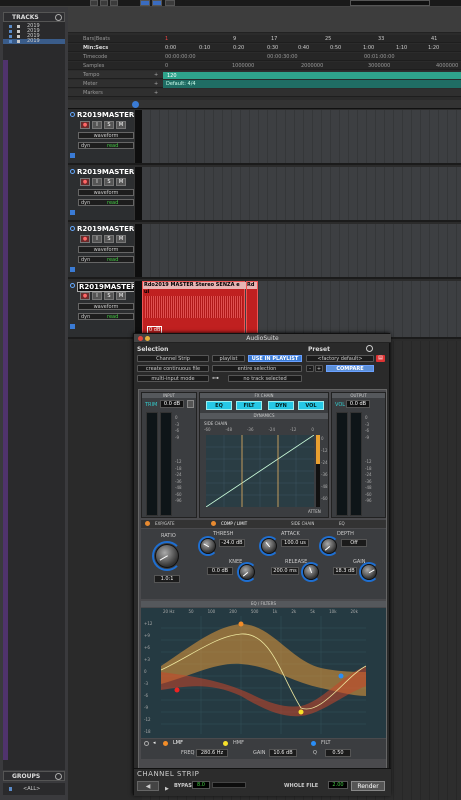 The height and width of the screenshot is (800, 461). What do you see at coordinates (147, 523) in the screenshot?
I see `exp-gate-power-icon` at bounding box center [147, 523].